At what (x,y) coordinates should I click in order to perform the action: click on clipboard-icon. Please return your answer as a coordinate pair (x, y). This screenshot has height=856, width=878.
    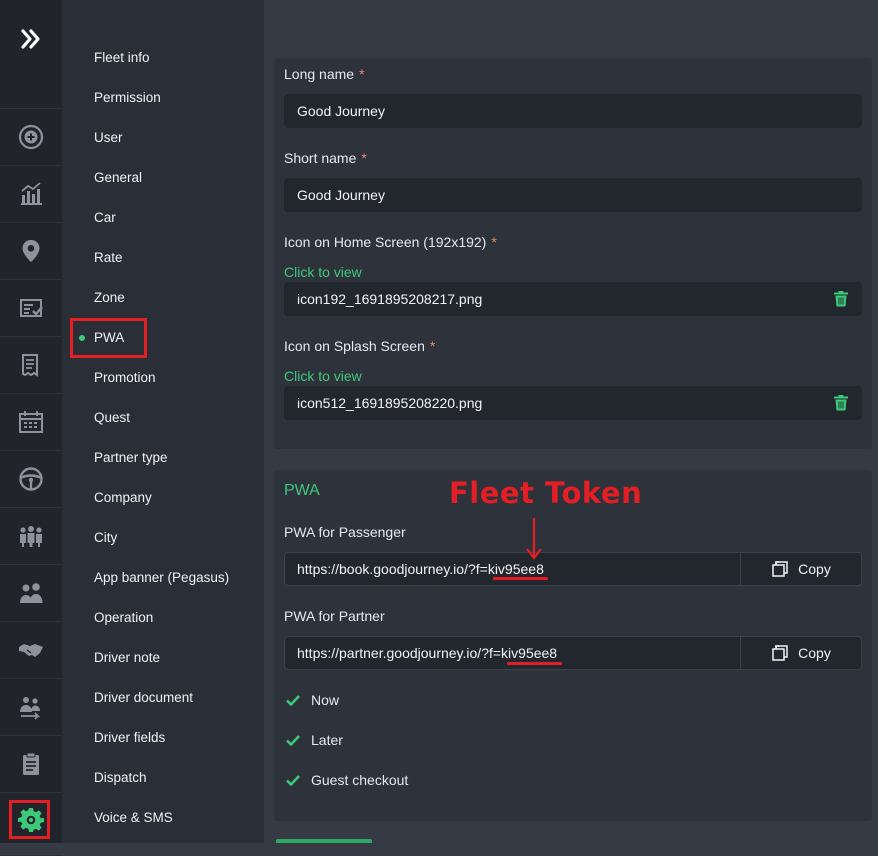
    Looking at the image, I should click on (31, 763).